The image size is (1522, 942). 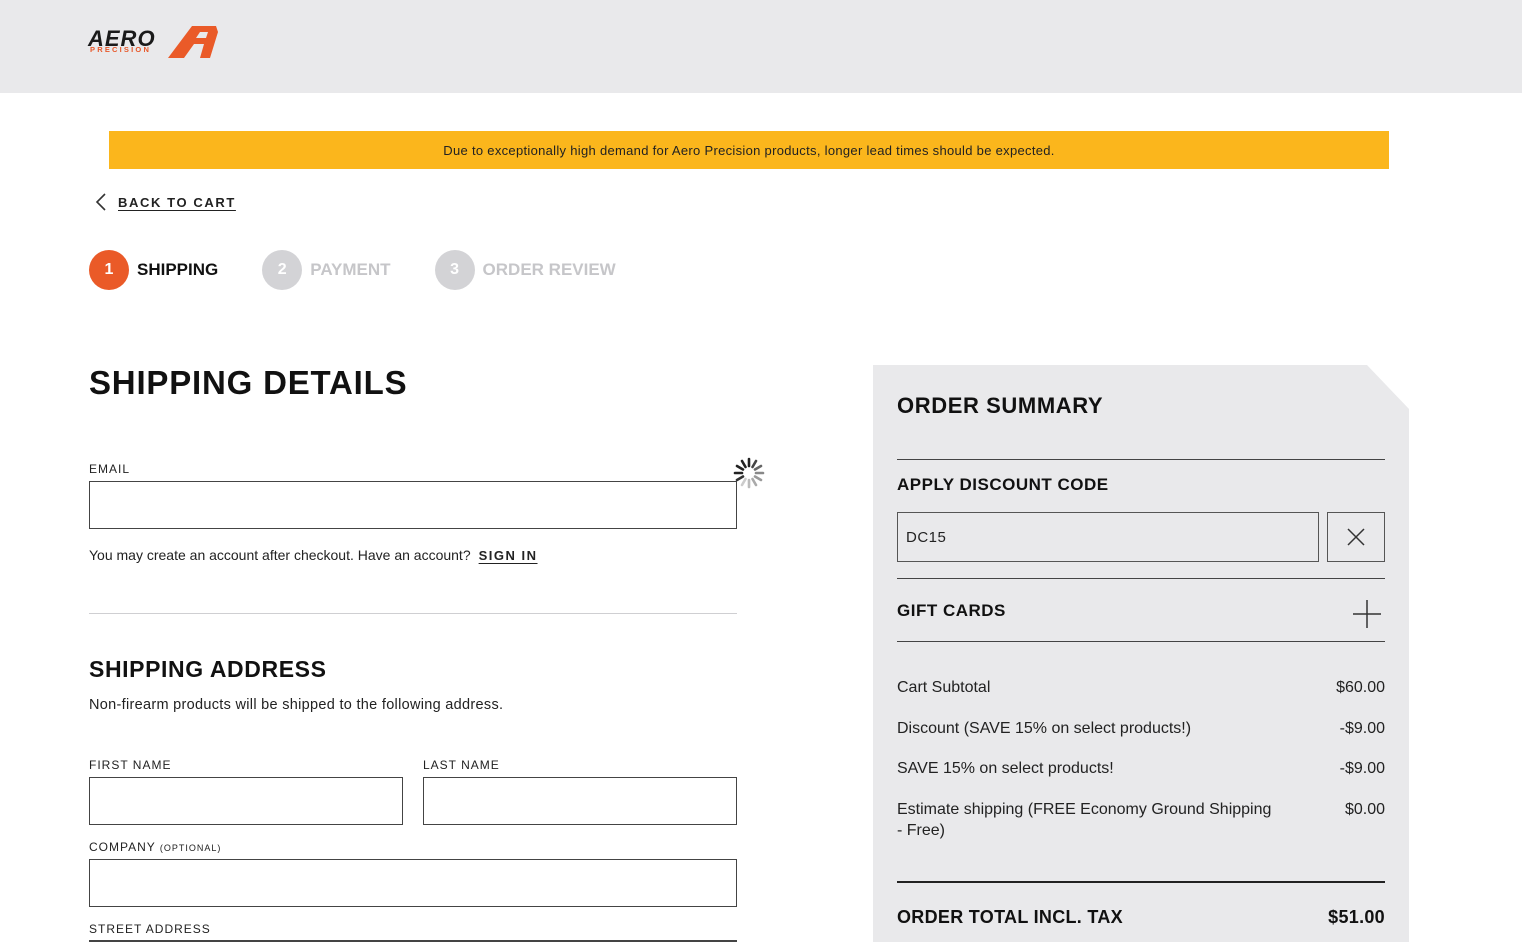 I want to click on expand-gift-cards-plus-icon, so click(x=1367, y=614).